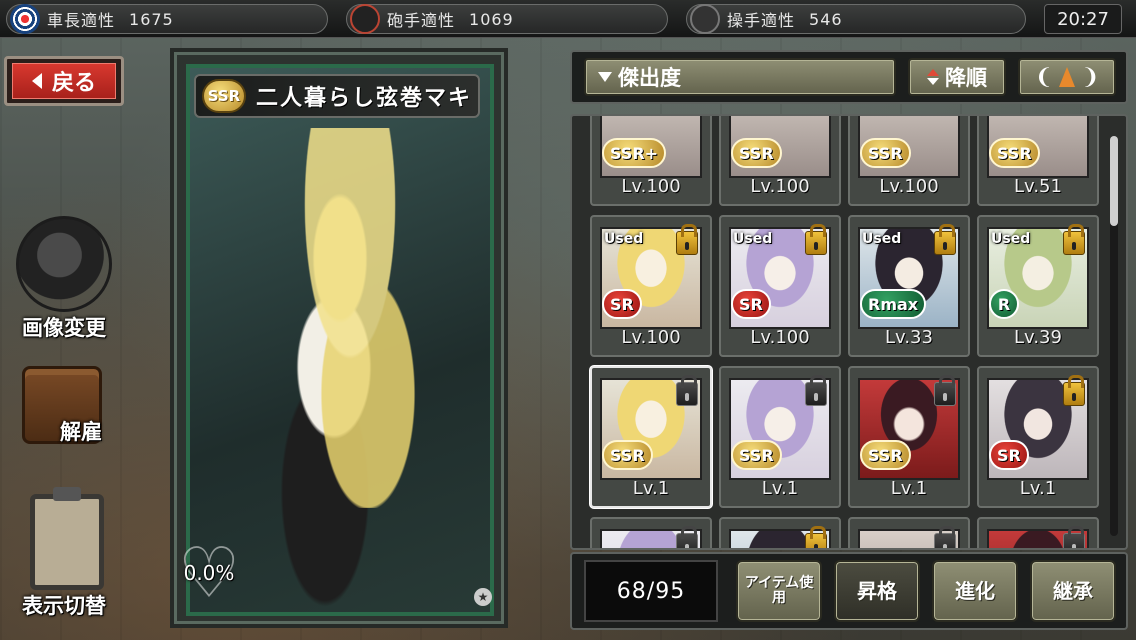 The height and width of the screenshot is (640, 1136). I want to click on headset-icon, so click(365, 19).